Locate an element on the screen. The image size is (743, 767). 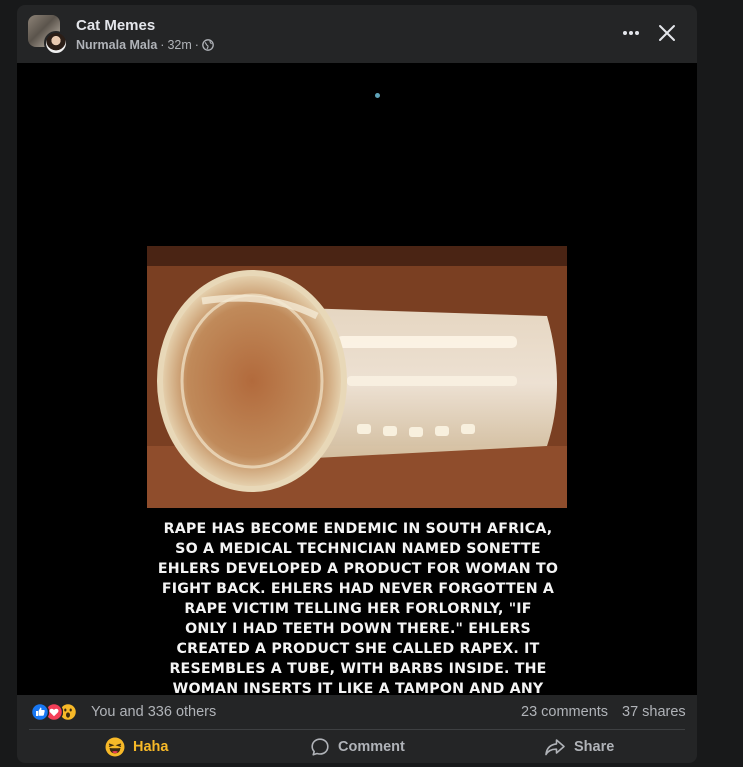
post-header: Cat Memes Nurmala Mala · 32m · is located at coordinates (357, 34).